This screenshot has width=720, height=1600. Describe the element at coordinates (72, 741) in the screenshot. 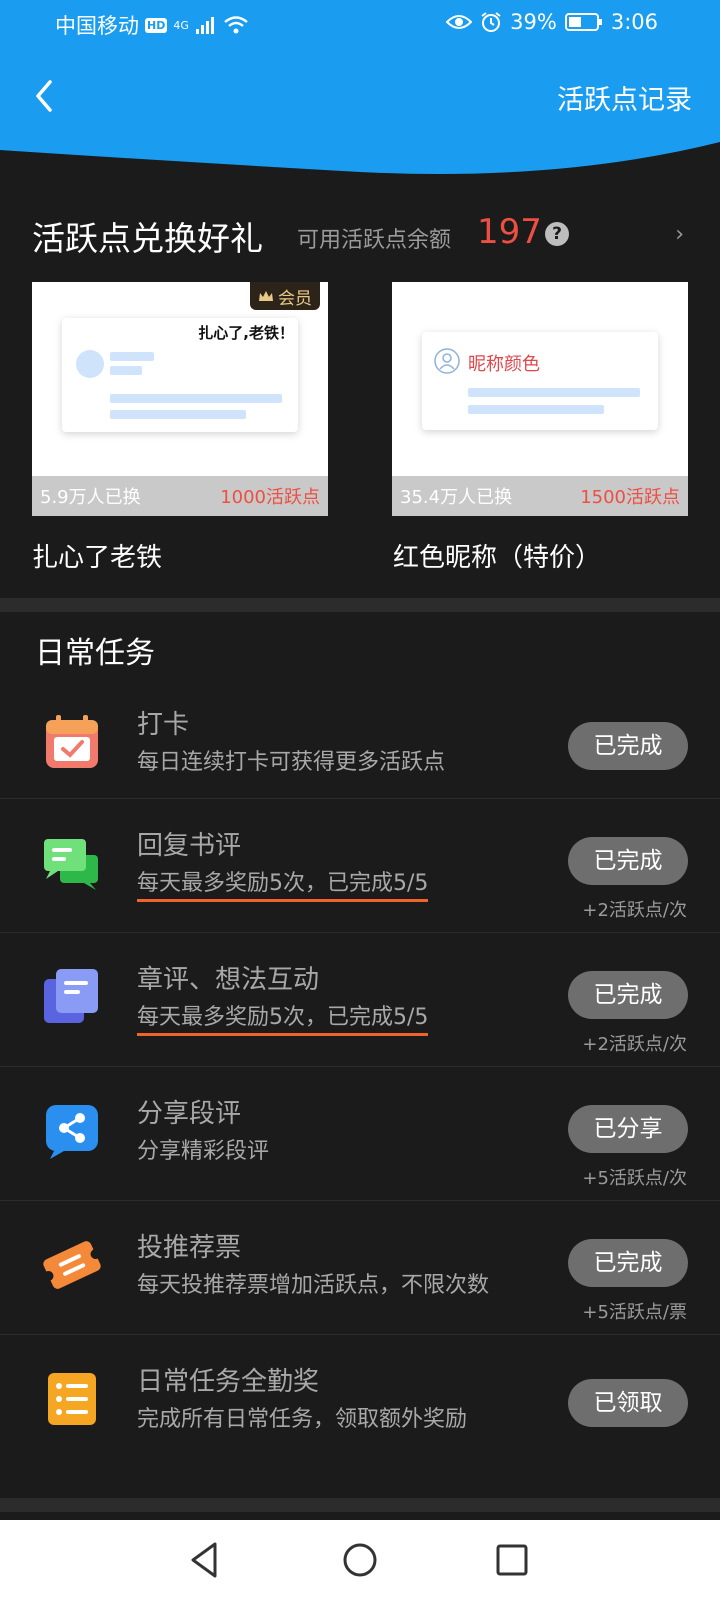

I see `calendar-icon` at that location.